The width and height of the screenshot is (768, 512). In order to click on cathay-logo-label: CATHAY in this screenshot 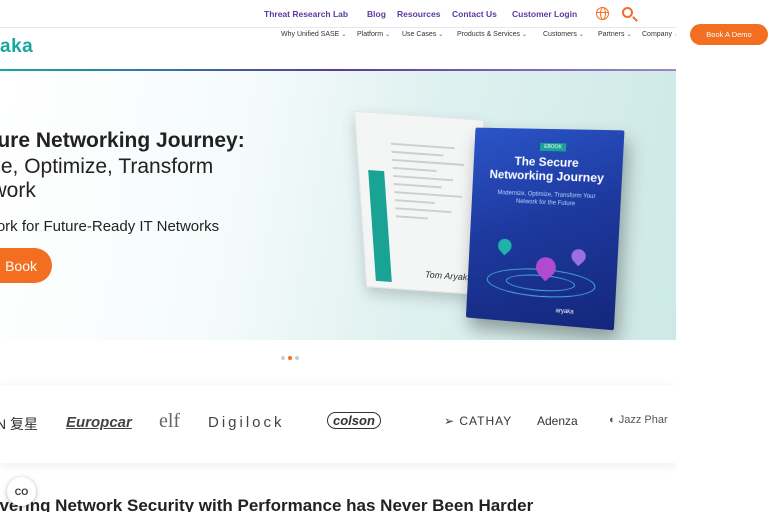, I will do `click(486, 421)`.